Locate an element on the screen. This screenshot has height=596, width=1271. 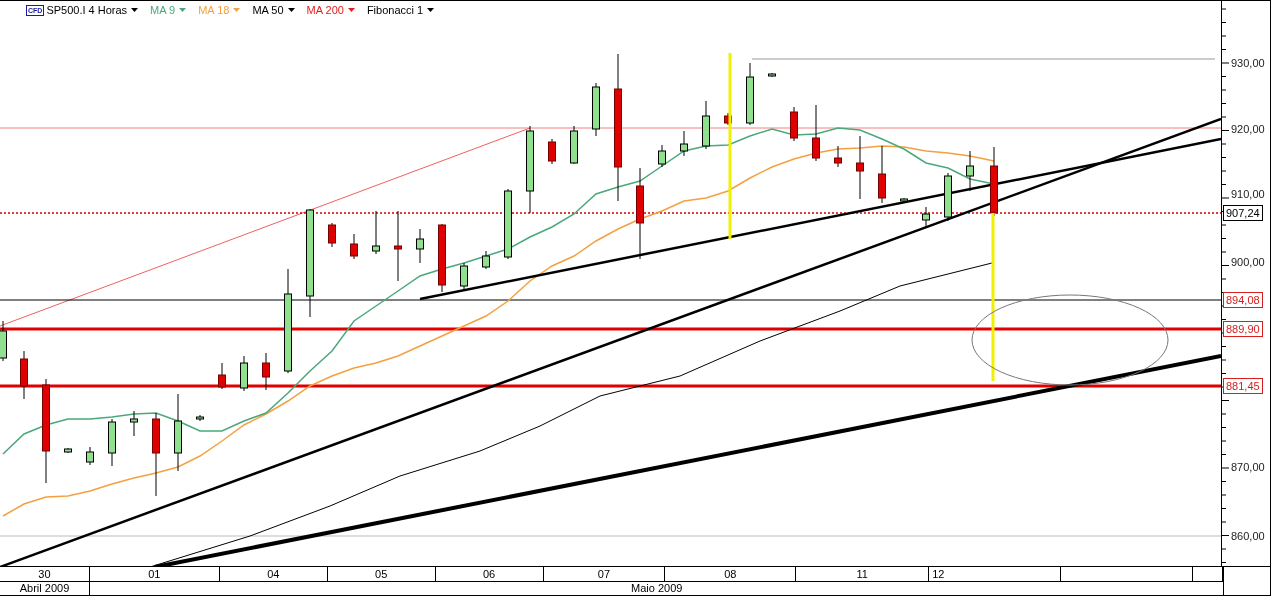
price-tag: 881,45 is located at coordinates (1243, 386).